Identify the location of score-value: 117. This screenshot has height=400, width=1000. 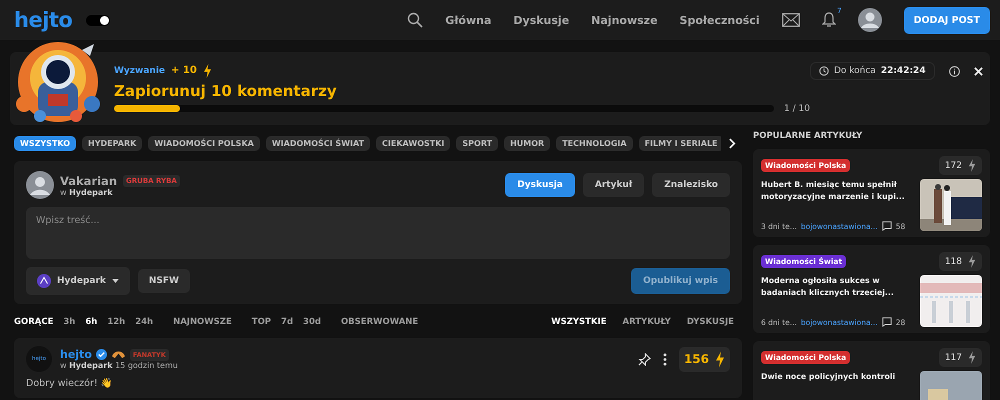
(953, 357).